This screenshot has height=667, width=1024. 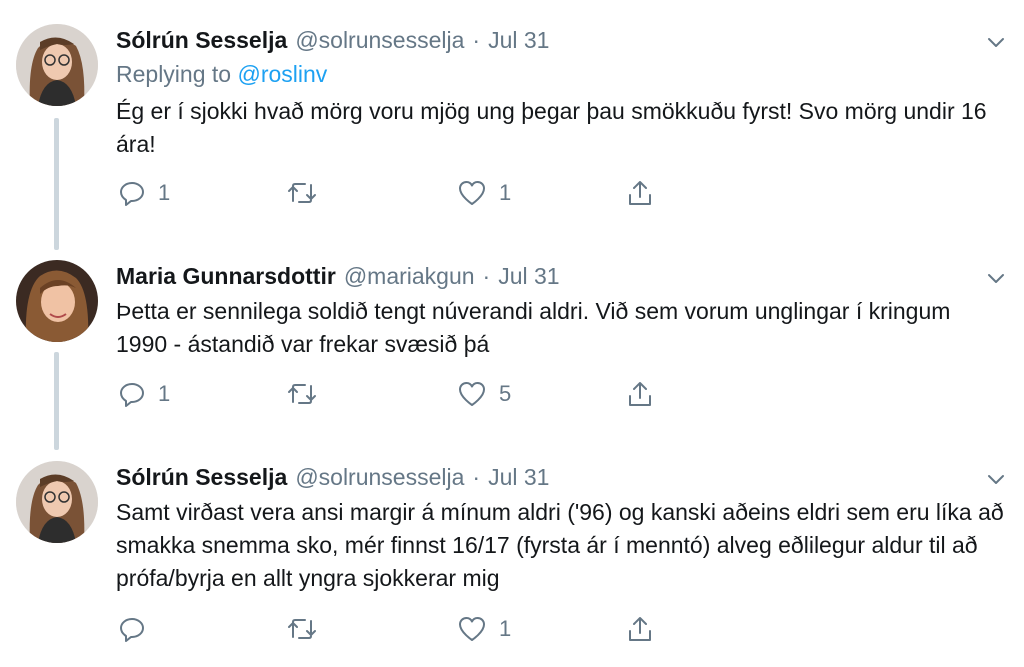 I want to click on replying-prefix: Replying to, so click(x=174, y=74).